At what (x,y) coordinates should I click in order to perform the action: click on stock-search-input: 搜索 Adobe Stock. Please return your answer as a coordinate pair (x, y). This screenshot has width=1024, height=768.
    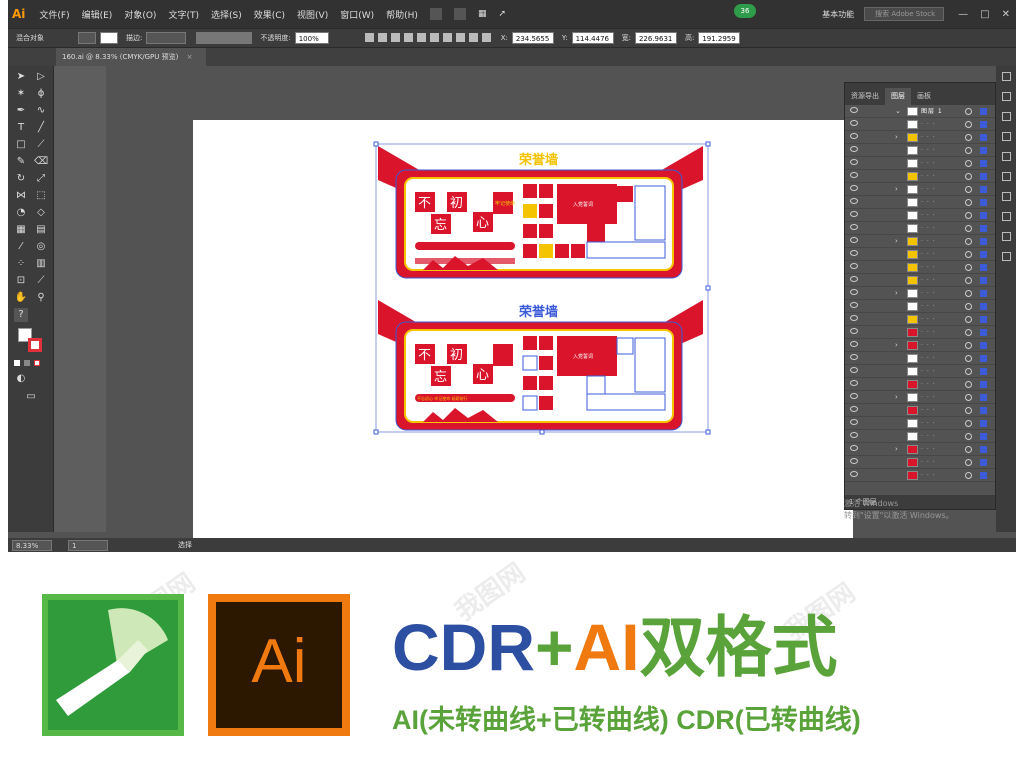
    Looking at the image, I should click on (904, 14).